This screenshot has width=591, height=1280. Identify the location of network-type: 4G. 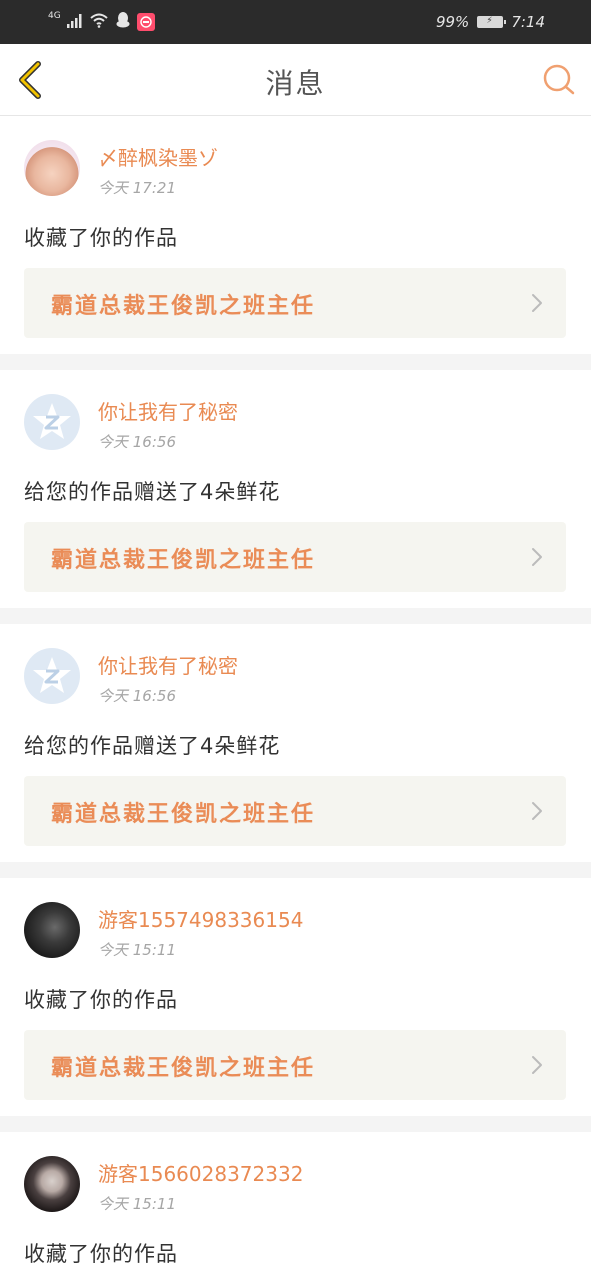
(54, 16).